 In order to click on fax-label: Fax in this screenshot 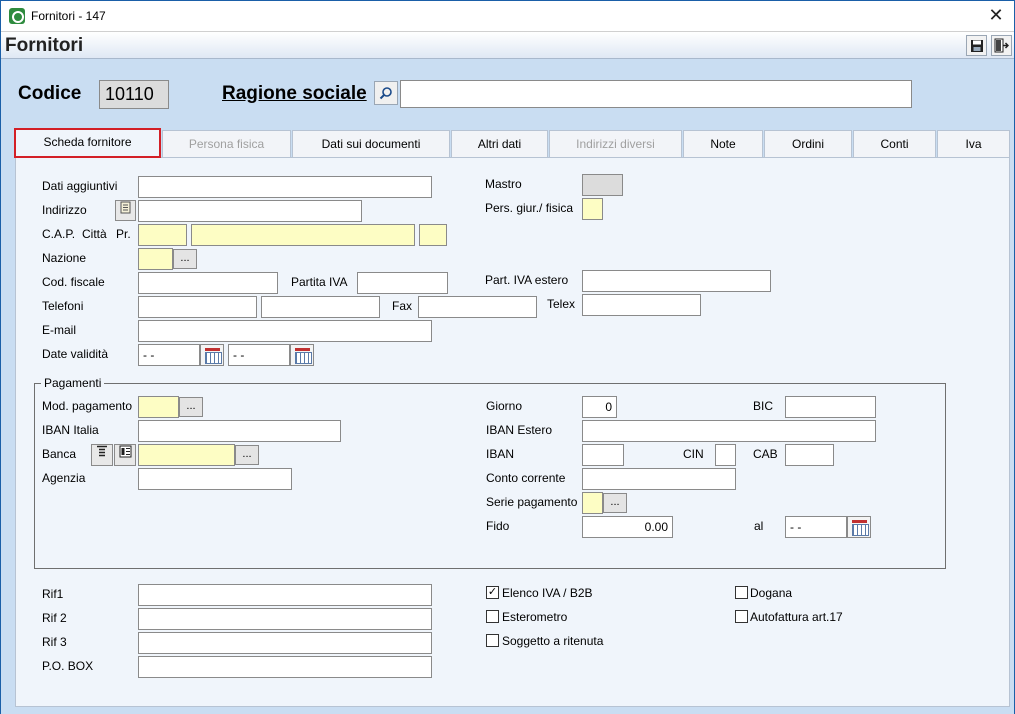, I will do `click(402, 306)`.